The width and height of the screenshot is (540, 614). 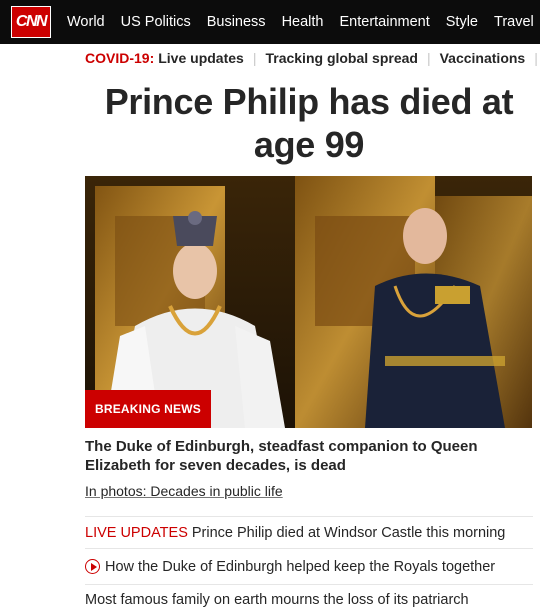 I want to click on breaking-news-badge: BREAKING NEWS, so click(x=148, y=409).